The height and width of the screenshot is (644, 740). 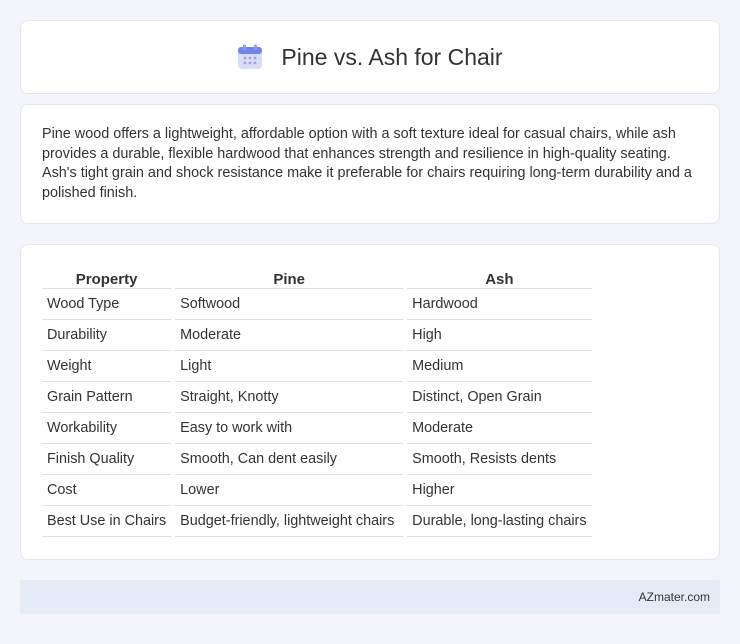 What do you see at coordinates (499, 366) in the screenshot?
I see `cell-ash: Medium` at bounding box center [499, 366].